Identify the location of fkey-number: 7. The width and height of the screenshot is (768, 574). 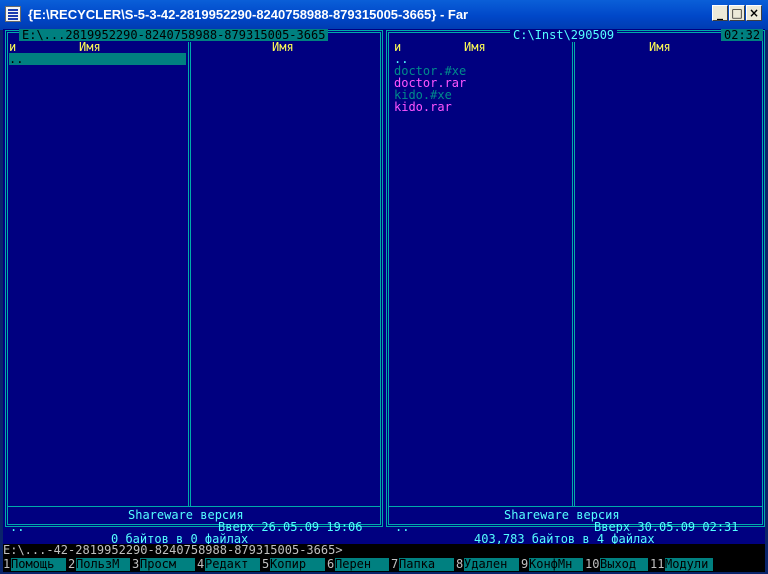
(395, 564).